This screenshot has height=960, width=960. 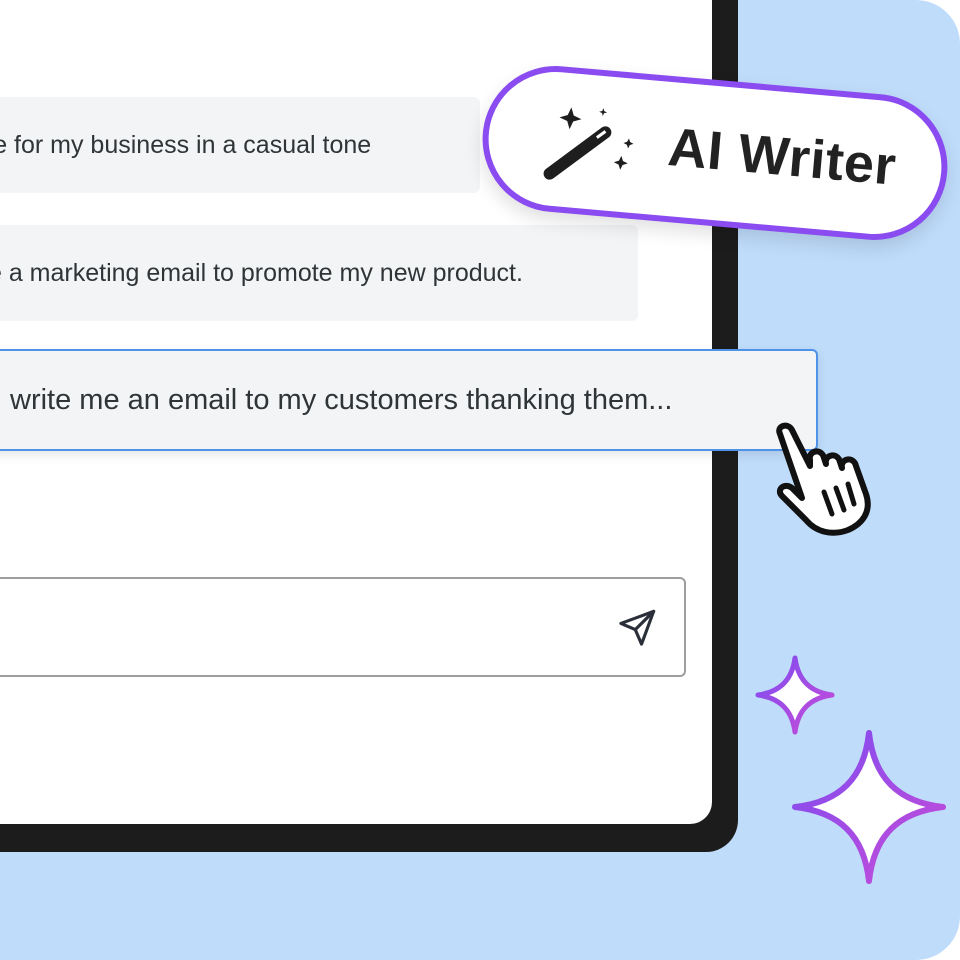 I want to click on hand-pointer-icon, so click(x=823, y=479).